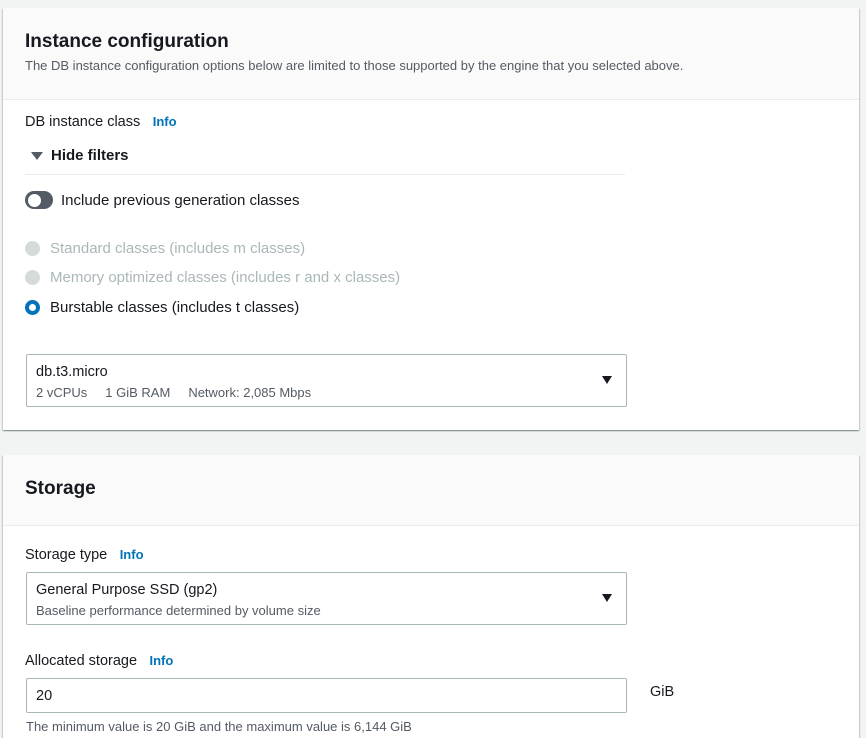 The image size is (866, 738). Describe the element at coordinates (431, 490) in the screenshot. I see `storage-header: Storage` at that location.